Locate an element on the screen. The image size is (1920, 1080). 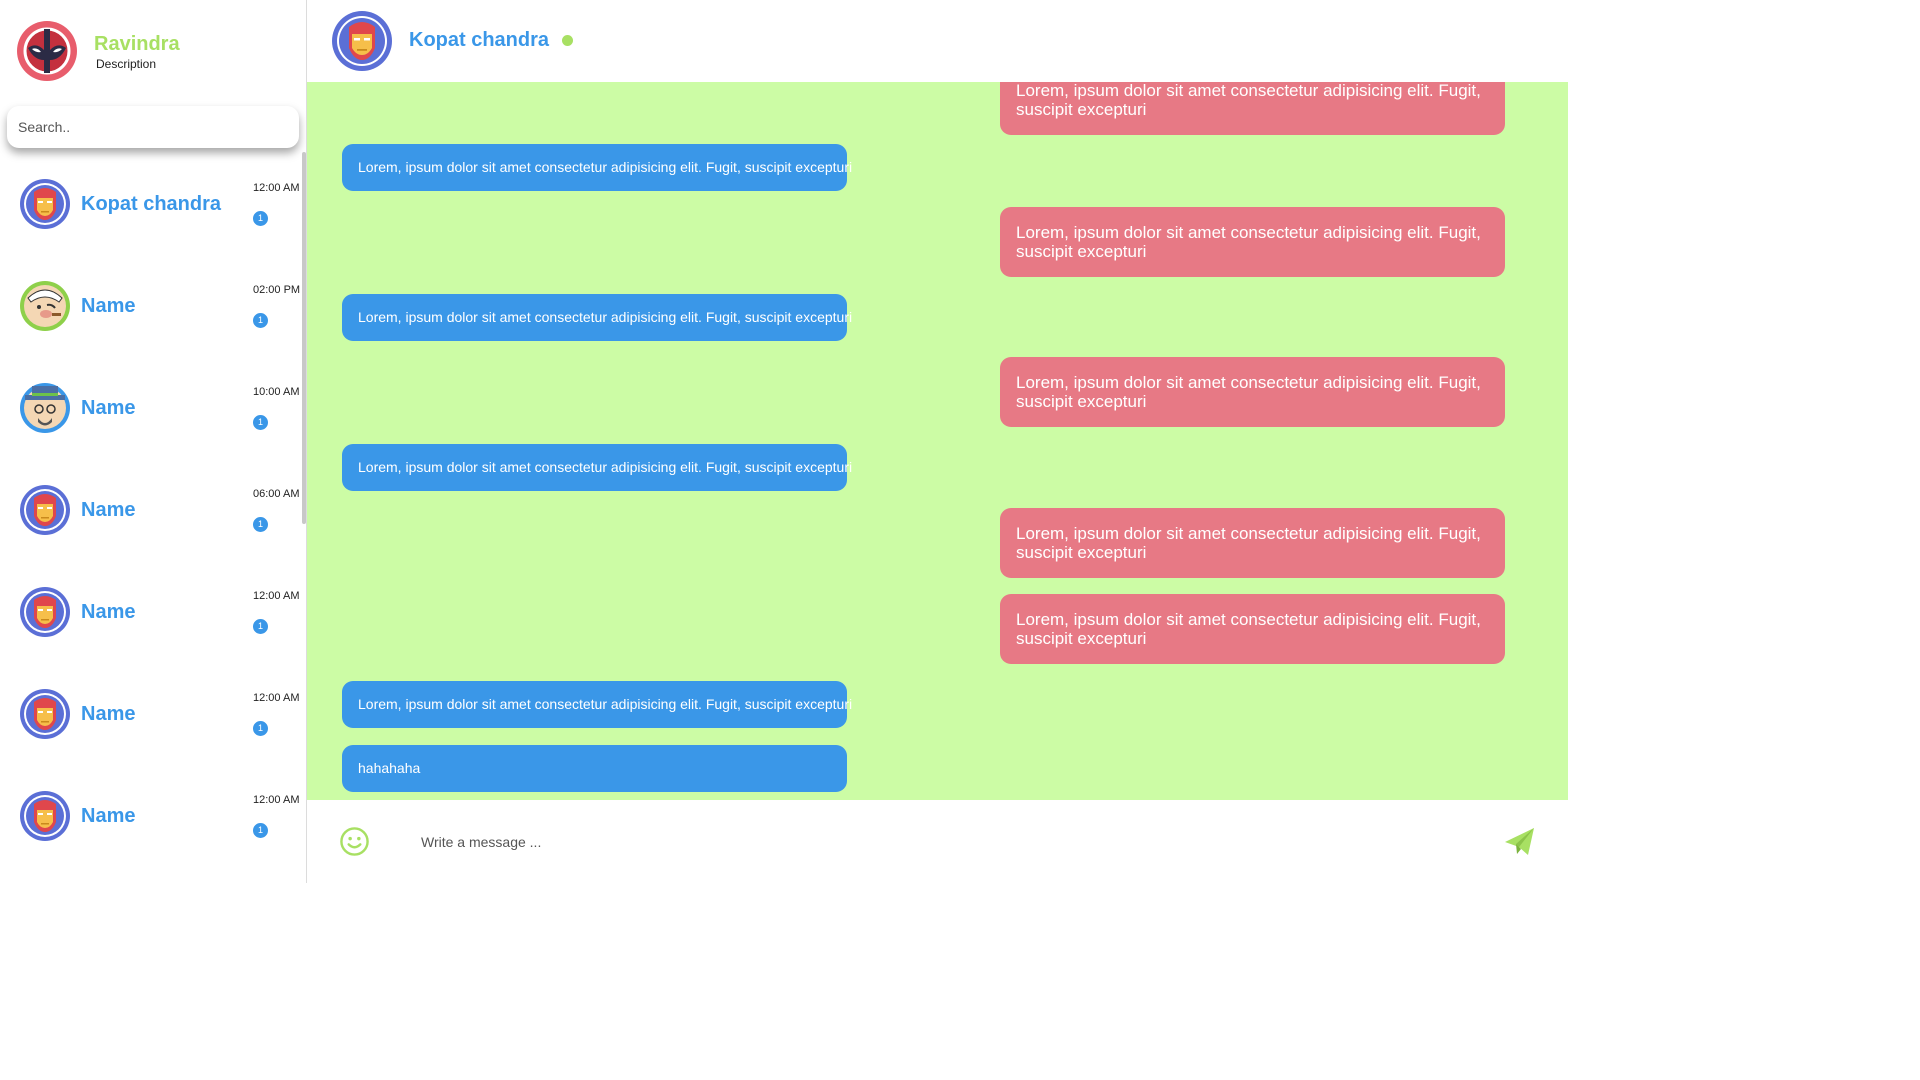
incoming-message: hahahaha is located at coordinates (594, 768).